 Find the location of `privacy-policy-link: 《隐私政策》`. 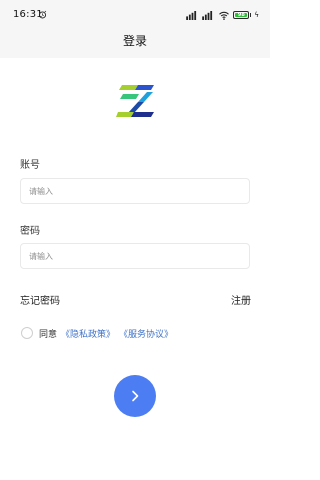

privacy-policy-link: 《隐私政策》 is located at coordinates (88, 333).